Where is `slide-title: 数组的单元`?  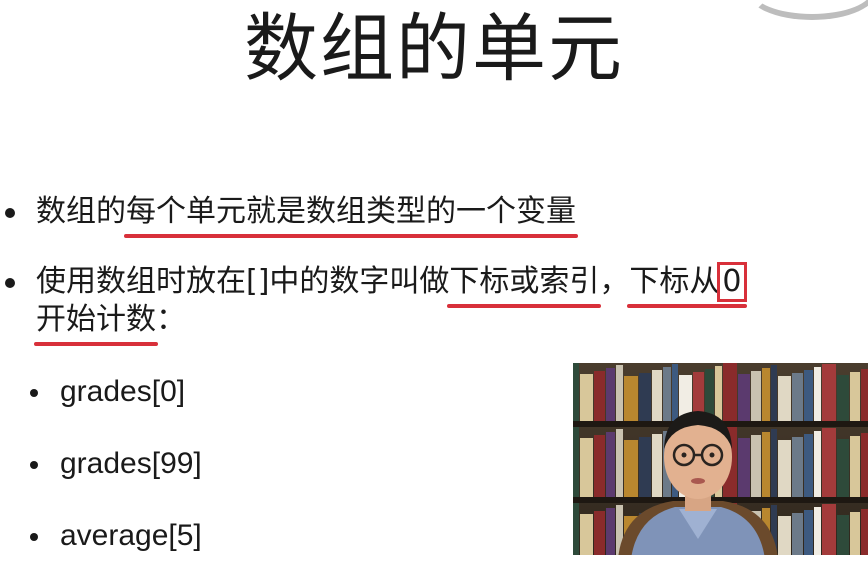 slide-title: 数组的单元 is located at coordinates (434, 49).